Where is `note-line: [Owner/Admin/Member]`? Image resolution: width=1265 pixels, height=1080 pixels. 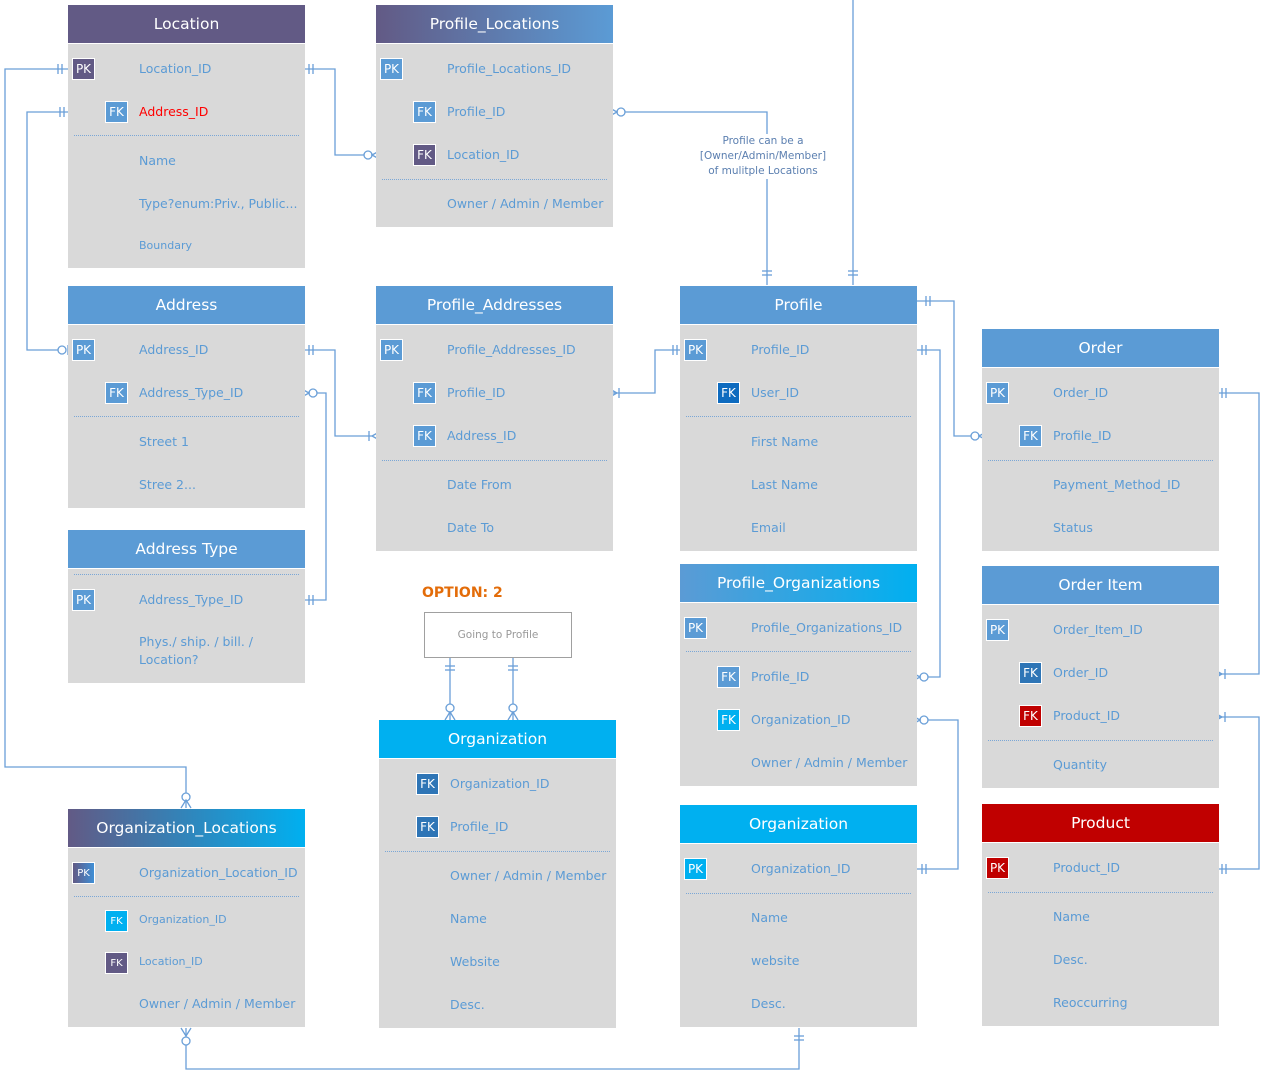
note-line: [Owner/Admin/Member] is located at coordinates (763, 156).